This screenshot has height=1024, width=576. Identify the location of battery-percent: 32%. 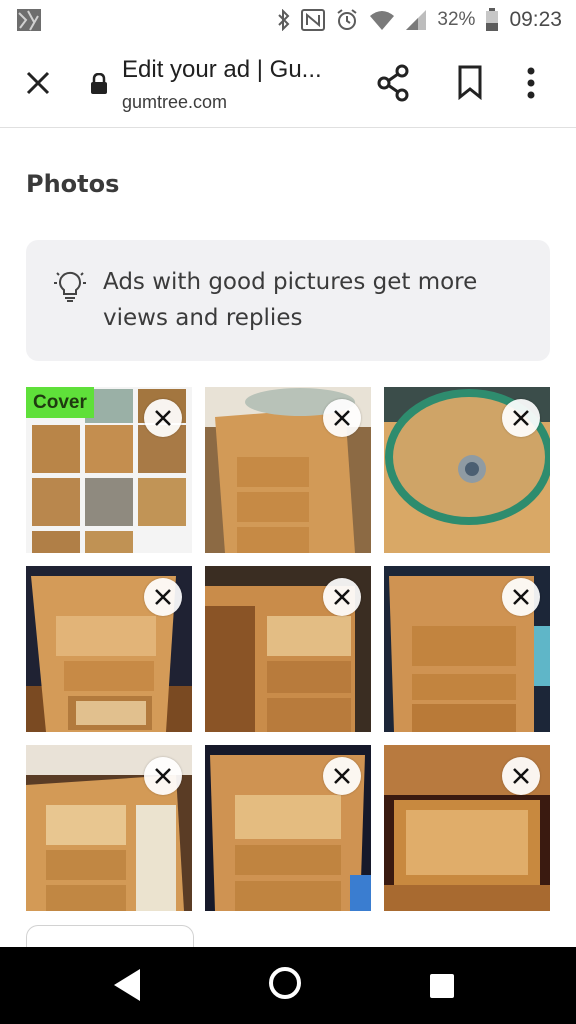
(456, 19).